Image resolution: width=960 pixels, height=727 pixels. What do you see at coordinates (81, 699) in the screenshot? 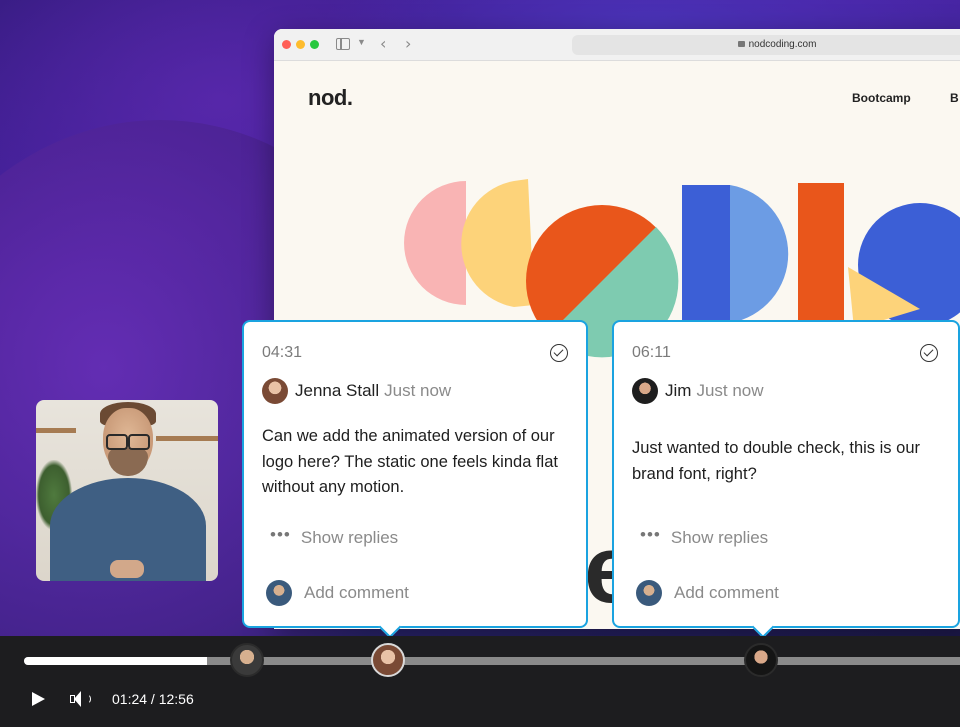
I see `volume-icon` at bounding box center [81, 699].